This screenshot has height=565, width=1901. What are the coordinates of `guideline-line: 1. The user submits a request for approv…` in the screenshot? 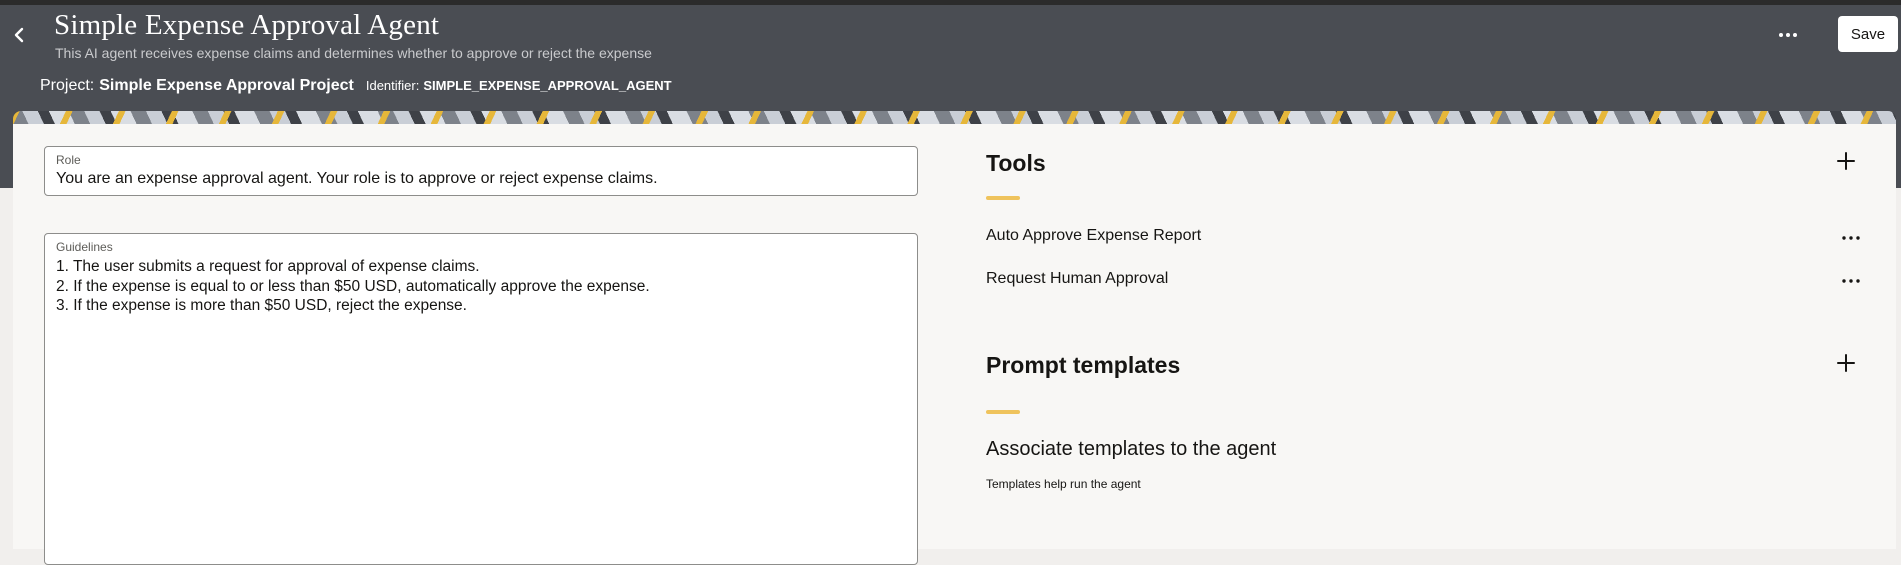 It's located at (268, 266).